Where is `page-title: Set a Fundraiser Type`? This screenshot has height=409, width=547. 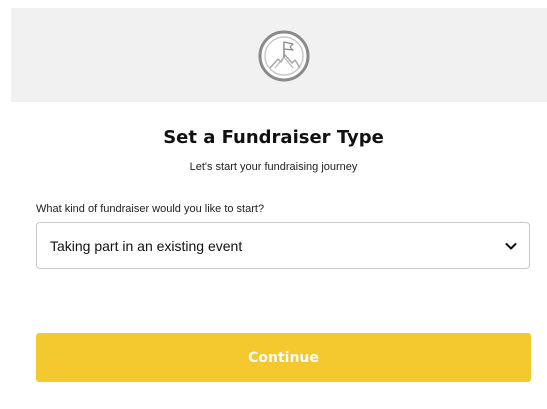 page-title: Set a Fundraiser Type is located at coordinates (273, 137).